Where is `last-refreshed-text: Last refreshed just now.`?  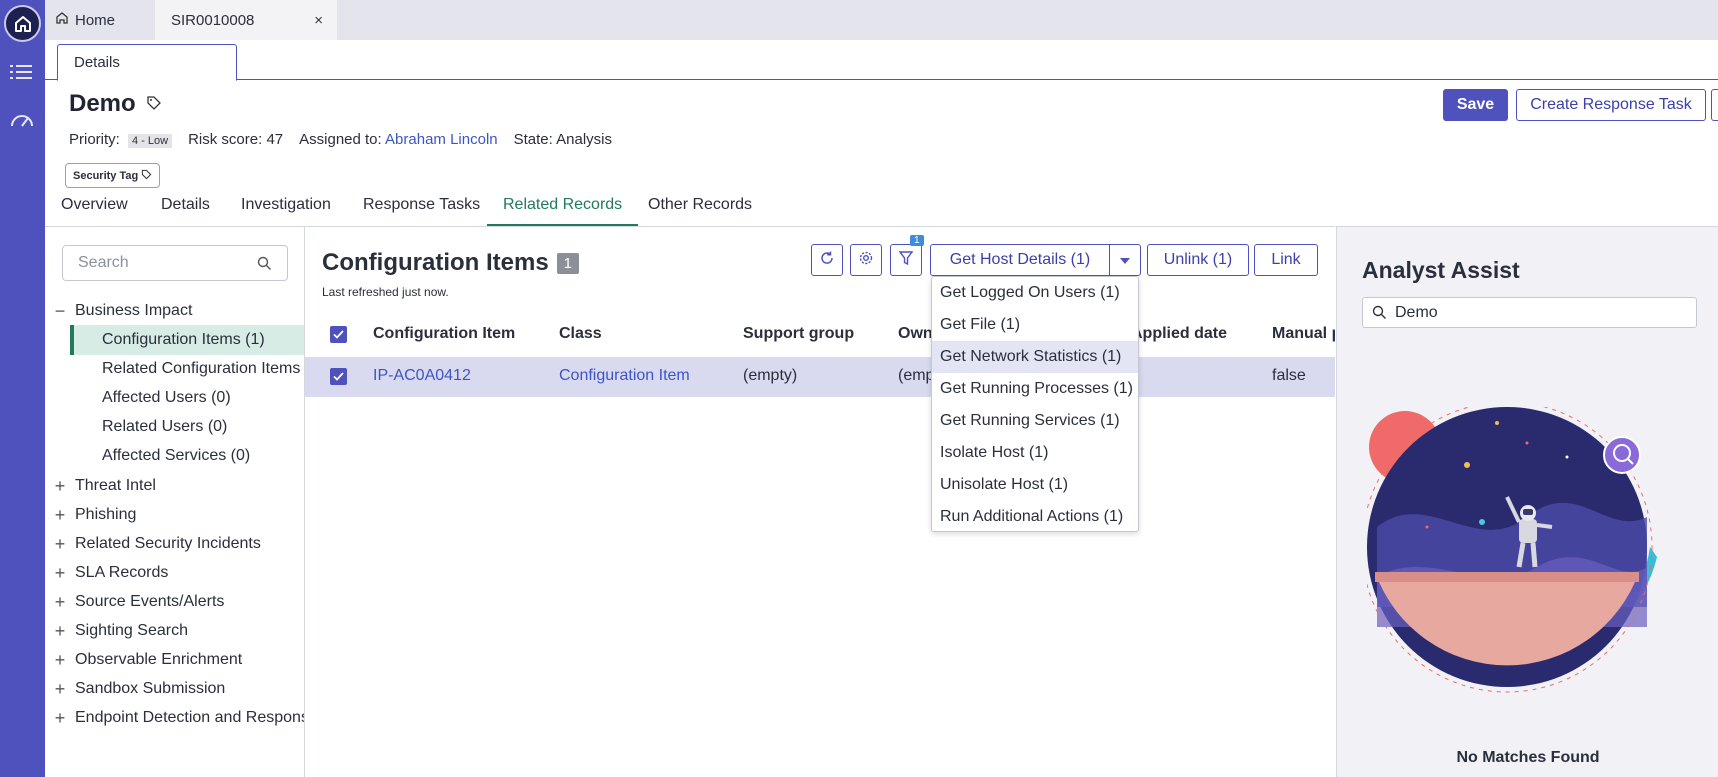
last-refreshed-text: Last refreshed just now. is located at coordinates (385, 292).